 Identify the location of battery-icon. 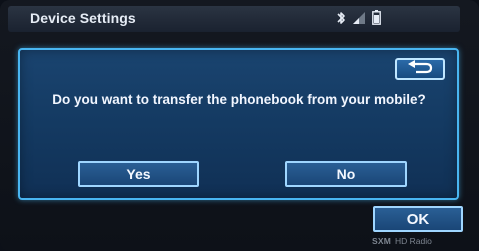
(376, 20).